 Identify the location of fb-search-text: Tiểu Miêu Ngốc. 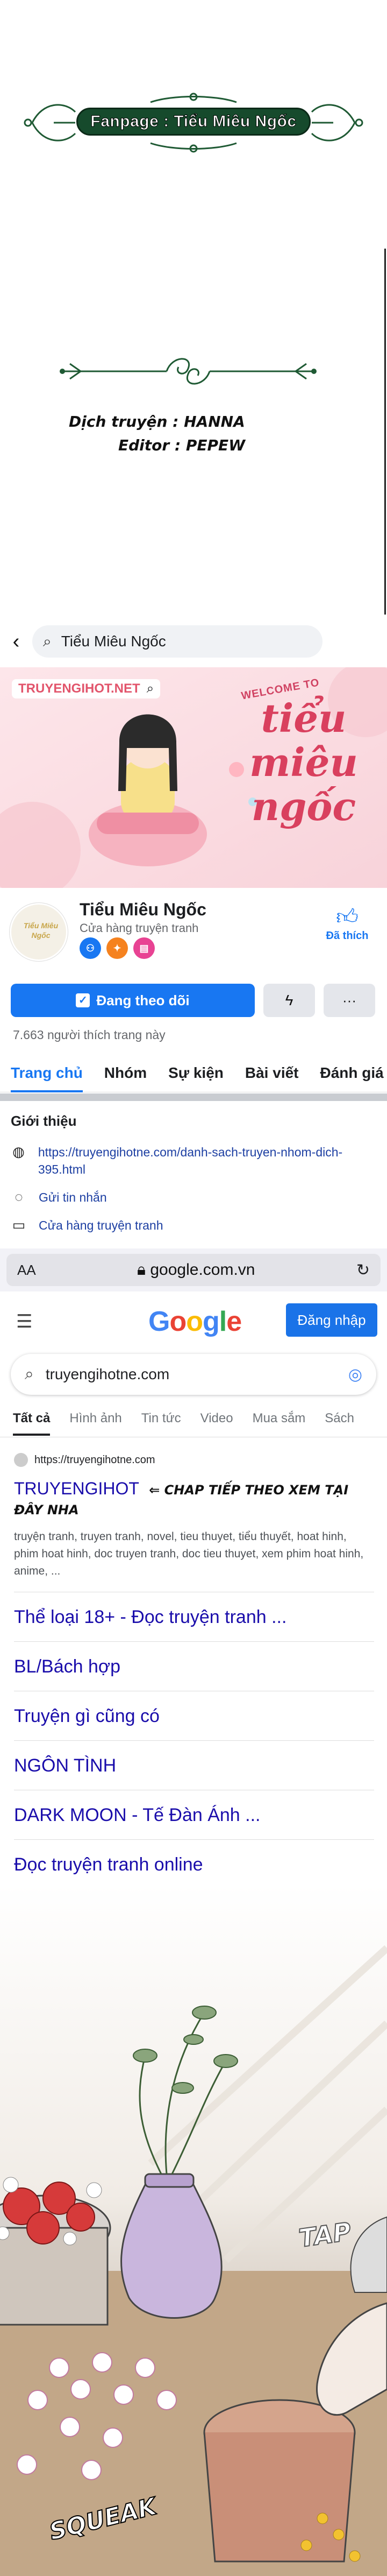
(113, 641).